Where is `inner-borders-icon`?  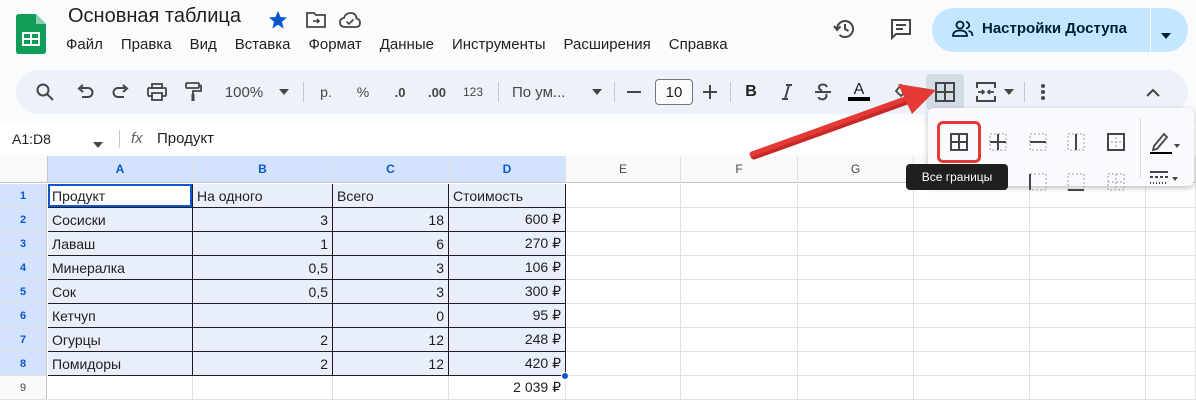
inner-borders-icon is located at coordinates (998, 142).